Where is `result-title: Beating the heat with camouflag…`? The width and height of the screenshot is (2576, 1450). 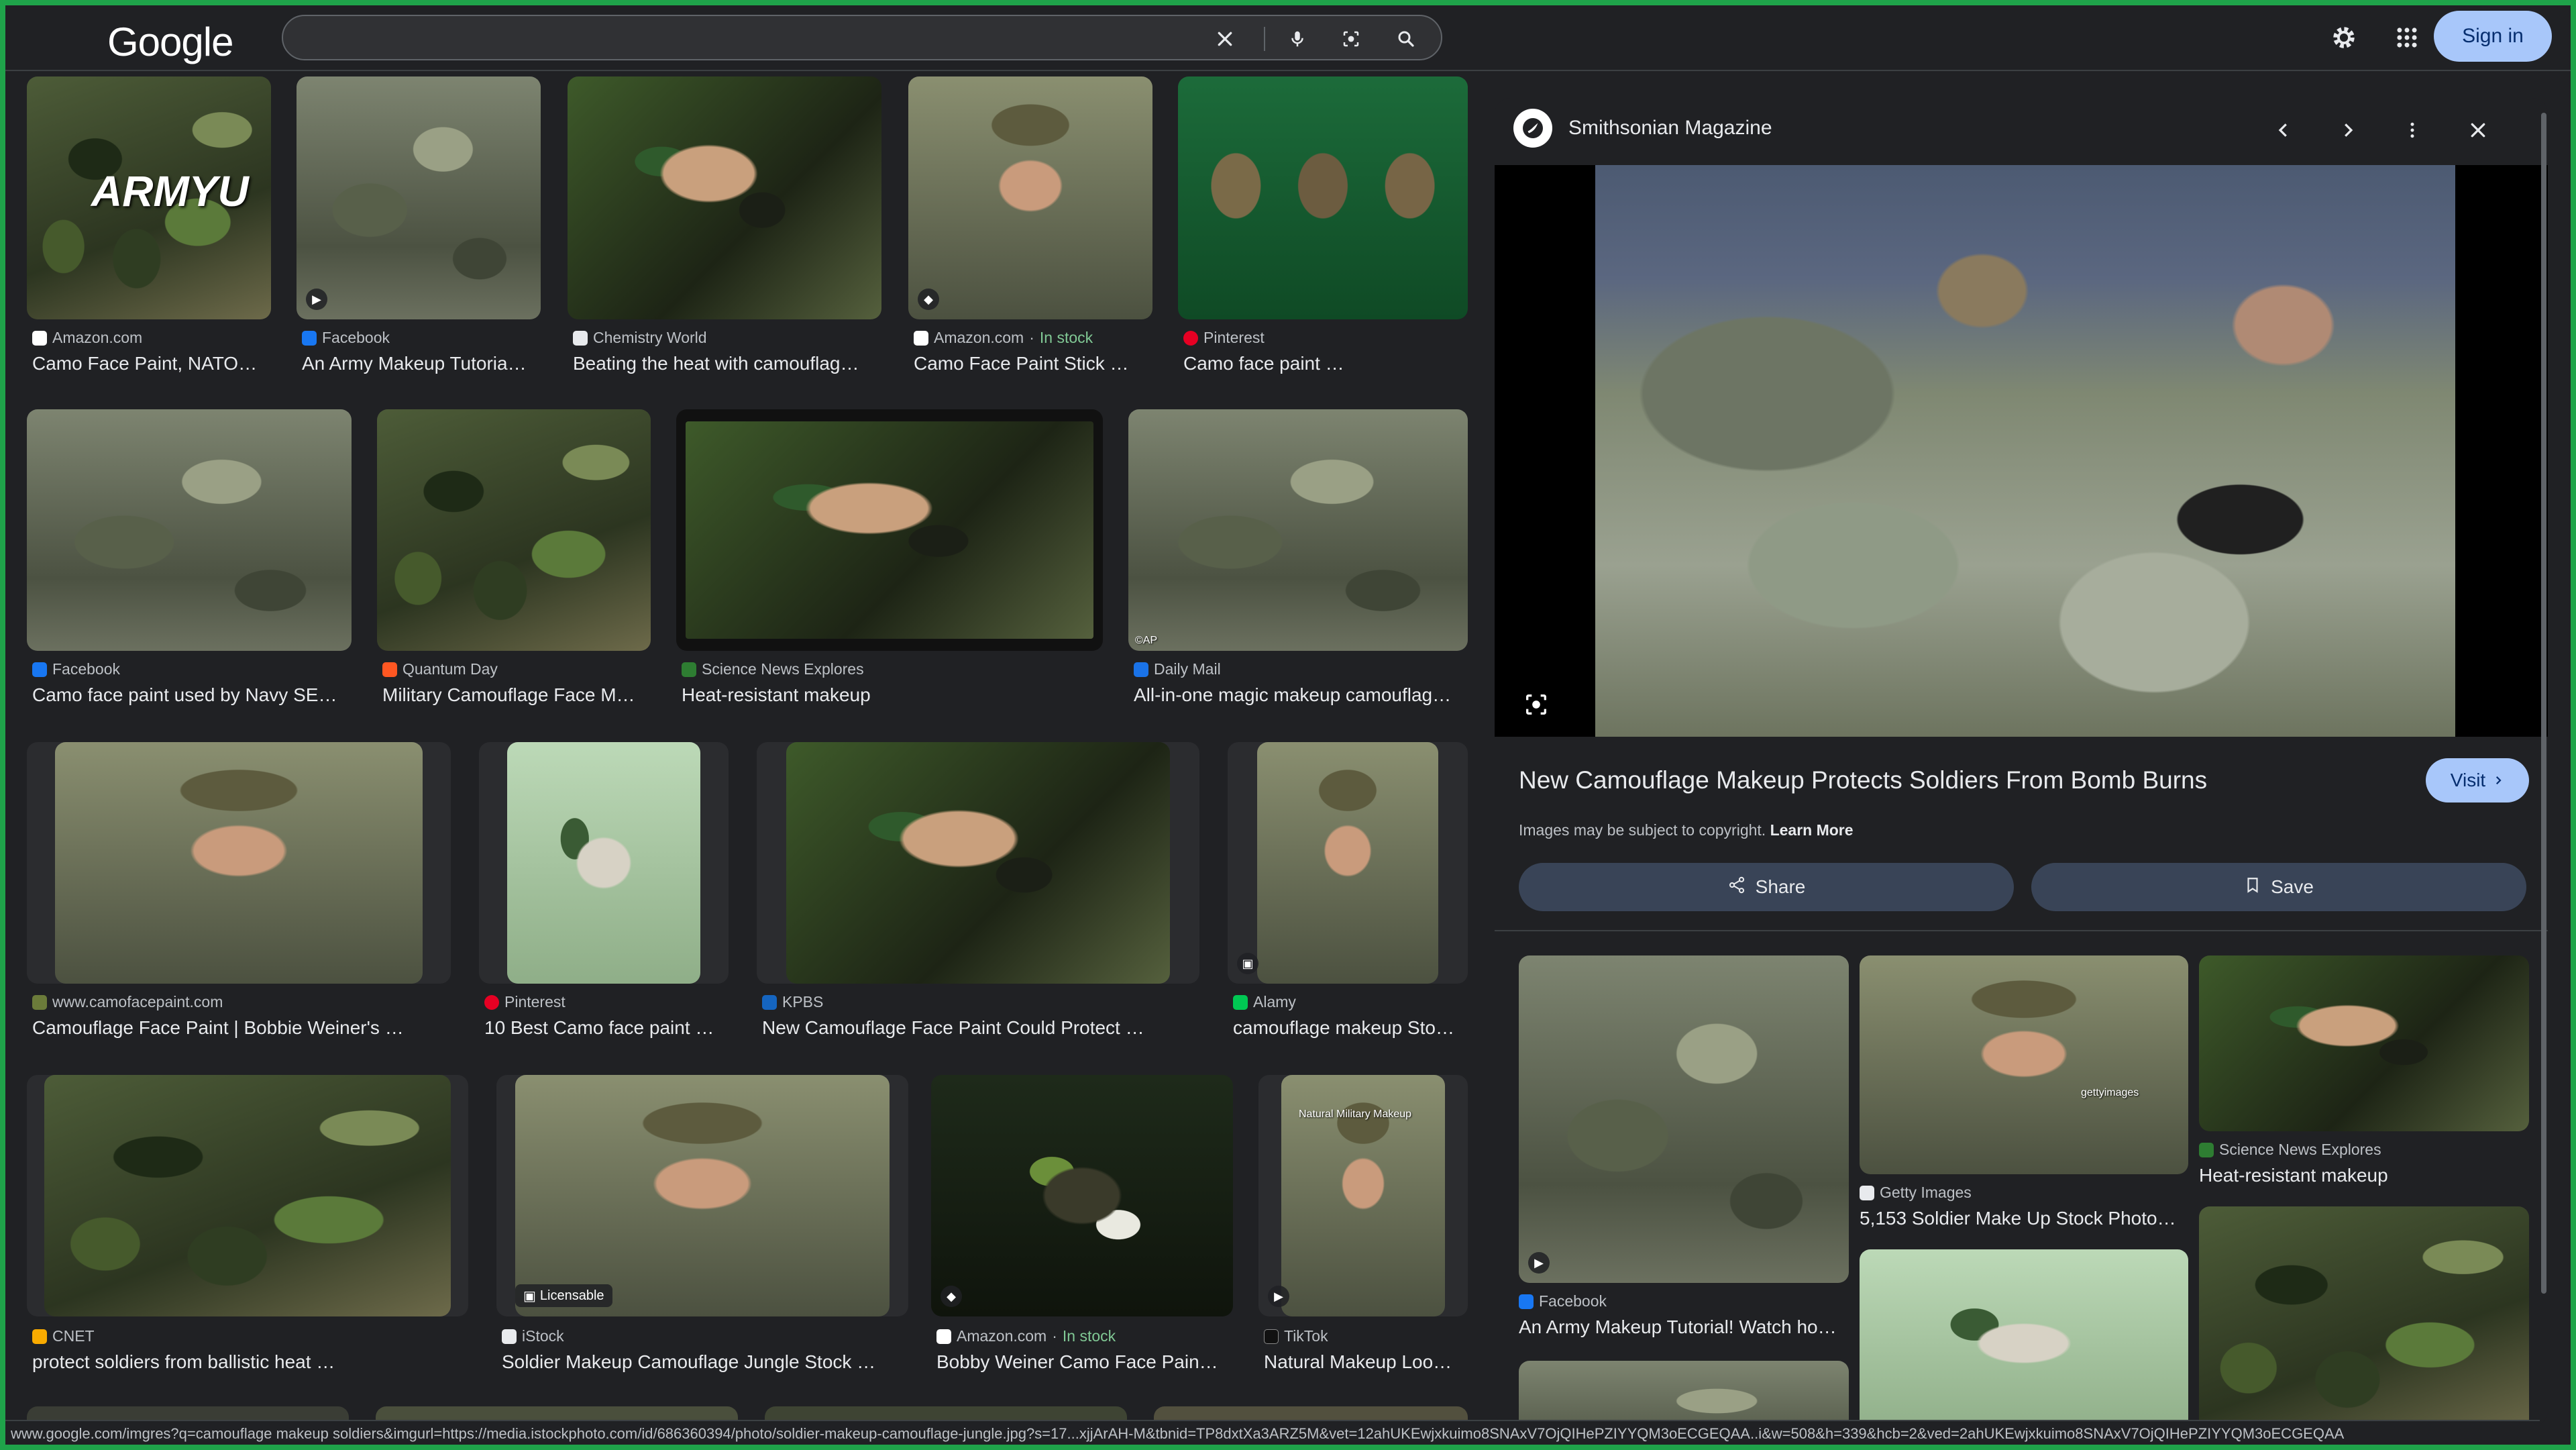
result-title: Beating the heat with camouflag… is located at coordinates (727, 363).